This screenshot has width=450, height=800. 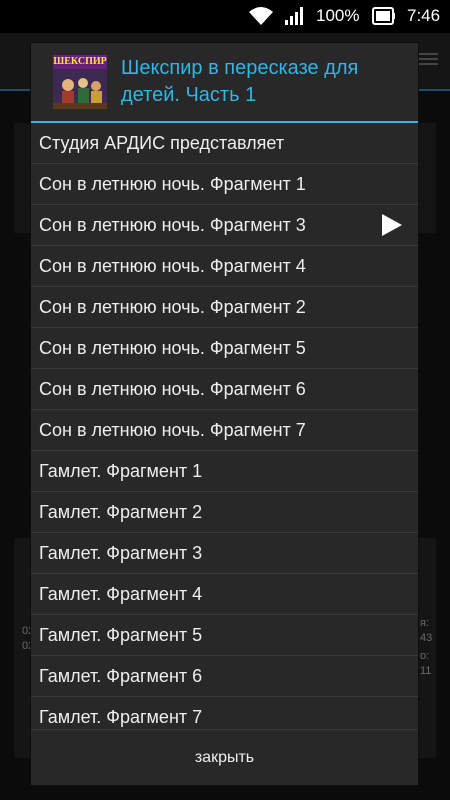 I want to click on track-item: Сон в летнюю ночь. Фрагмент 5, so click(x=224, y=348).